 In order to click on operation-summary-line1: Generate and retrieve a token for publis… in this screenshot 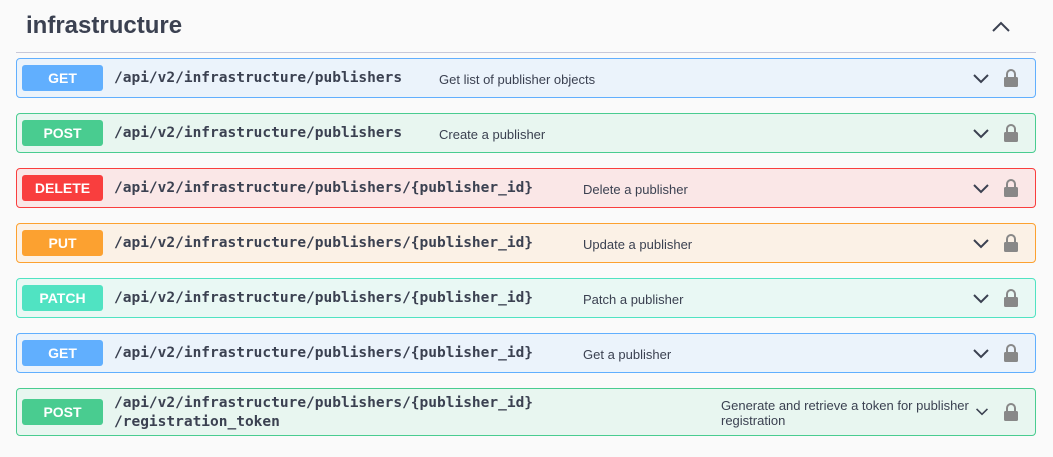, I will do `click(845, 405)`.